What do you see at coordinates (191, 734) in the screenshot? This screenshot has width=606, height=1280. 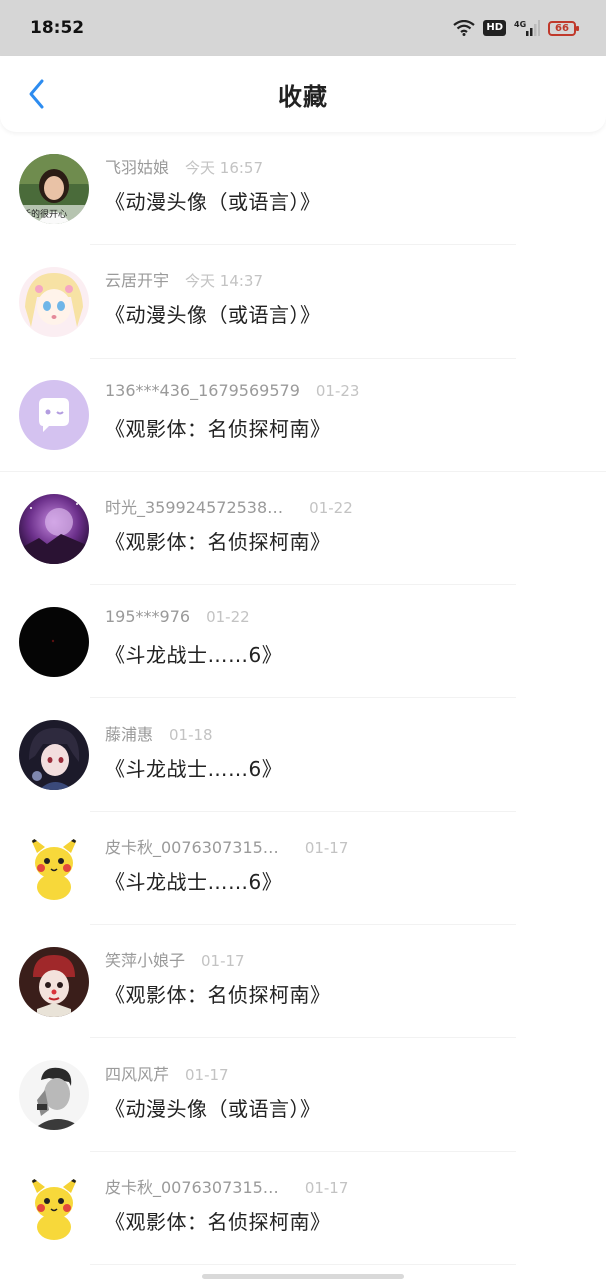 I see `timestamp: 01-18` at bounding box center [191, 734].